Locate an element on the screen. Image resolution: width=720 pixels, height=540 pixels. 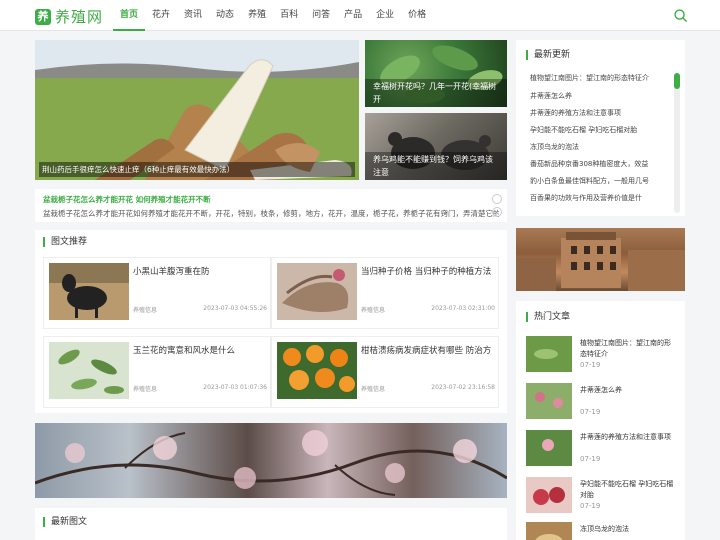
latest-update-item: 孕妇能不能吃石榴 孕妇吃石榴对胎 is located at coordinates (601, 130).